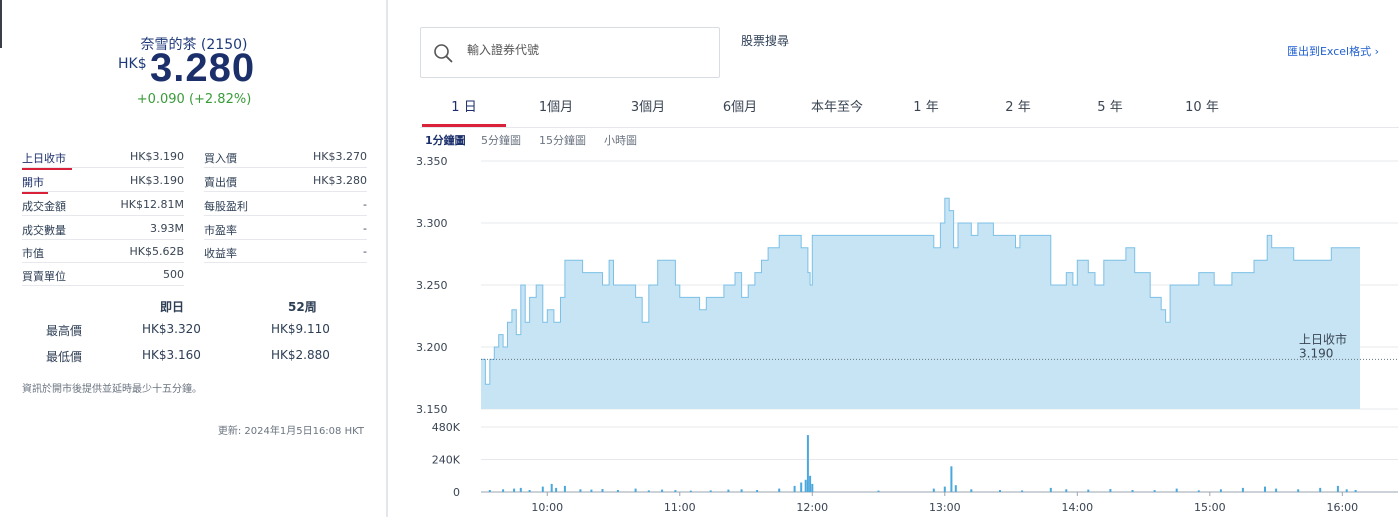 The image size is (1399, 517). Describe the element at coordinates (44, 276) in the screenshot. I see `stat-label: 買賣單位` at that location.